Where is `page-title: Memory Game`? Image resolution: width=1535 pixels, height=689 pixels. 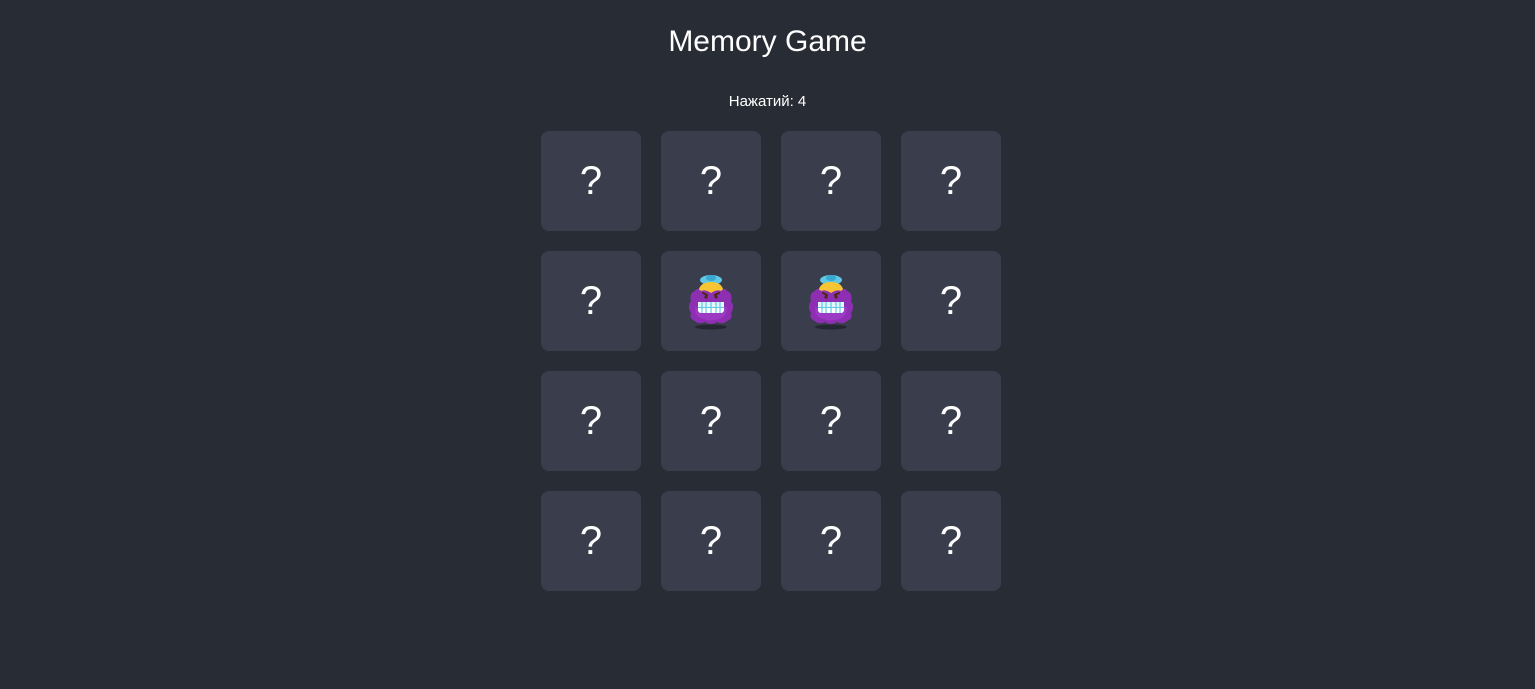 page-title: Memory Game is located at coordinates (767, 41).